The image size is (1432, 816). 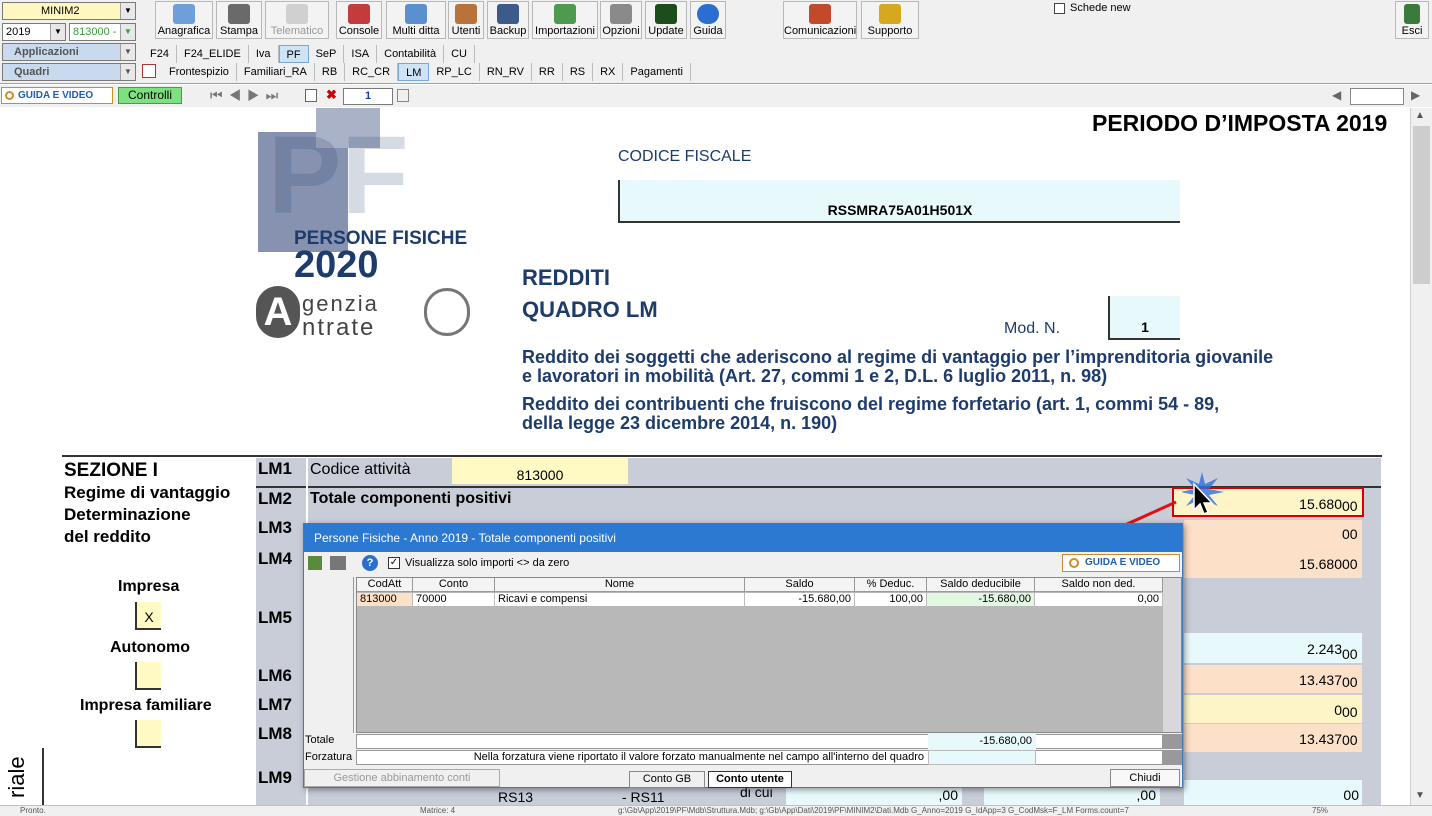 I want to click on lm9-code: LM9, so click(x=275, y=777).